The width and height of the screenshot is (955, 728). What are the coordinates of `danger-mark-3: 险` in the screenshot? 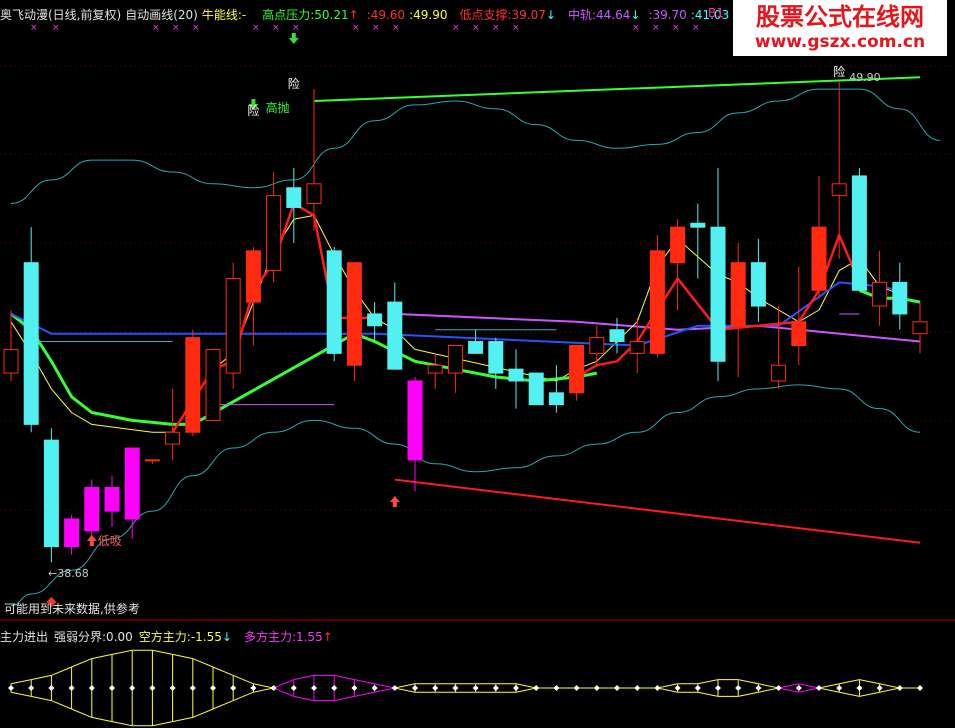 It's located at (839, 71).